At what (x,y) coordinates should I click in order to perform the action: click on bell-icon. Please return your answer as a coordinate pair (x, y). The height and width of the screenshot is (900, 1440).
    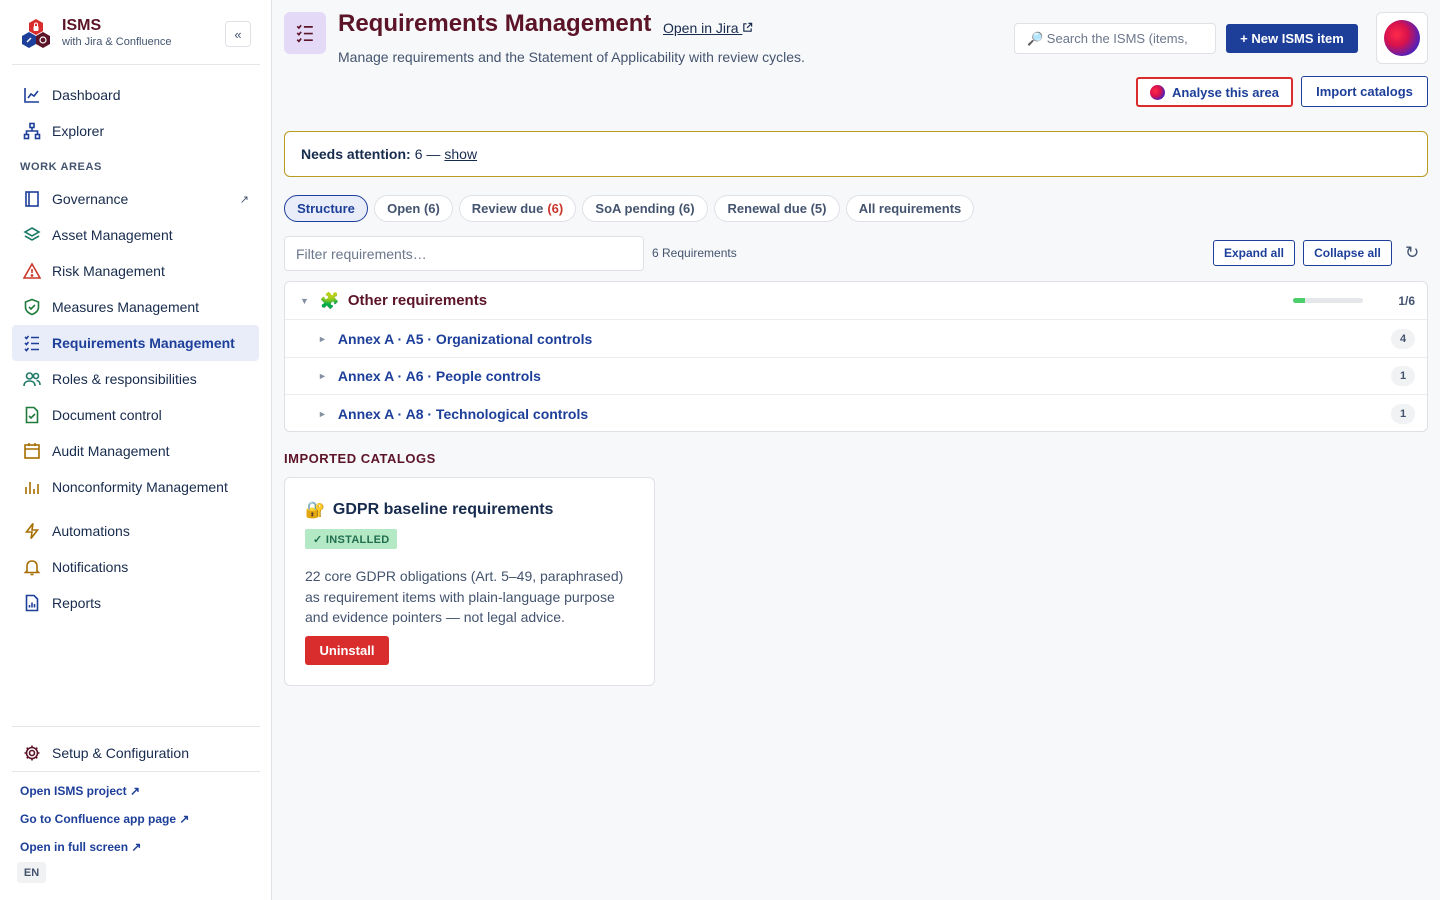
    Looking at the image, I should click on (32, 567).